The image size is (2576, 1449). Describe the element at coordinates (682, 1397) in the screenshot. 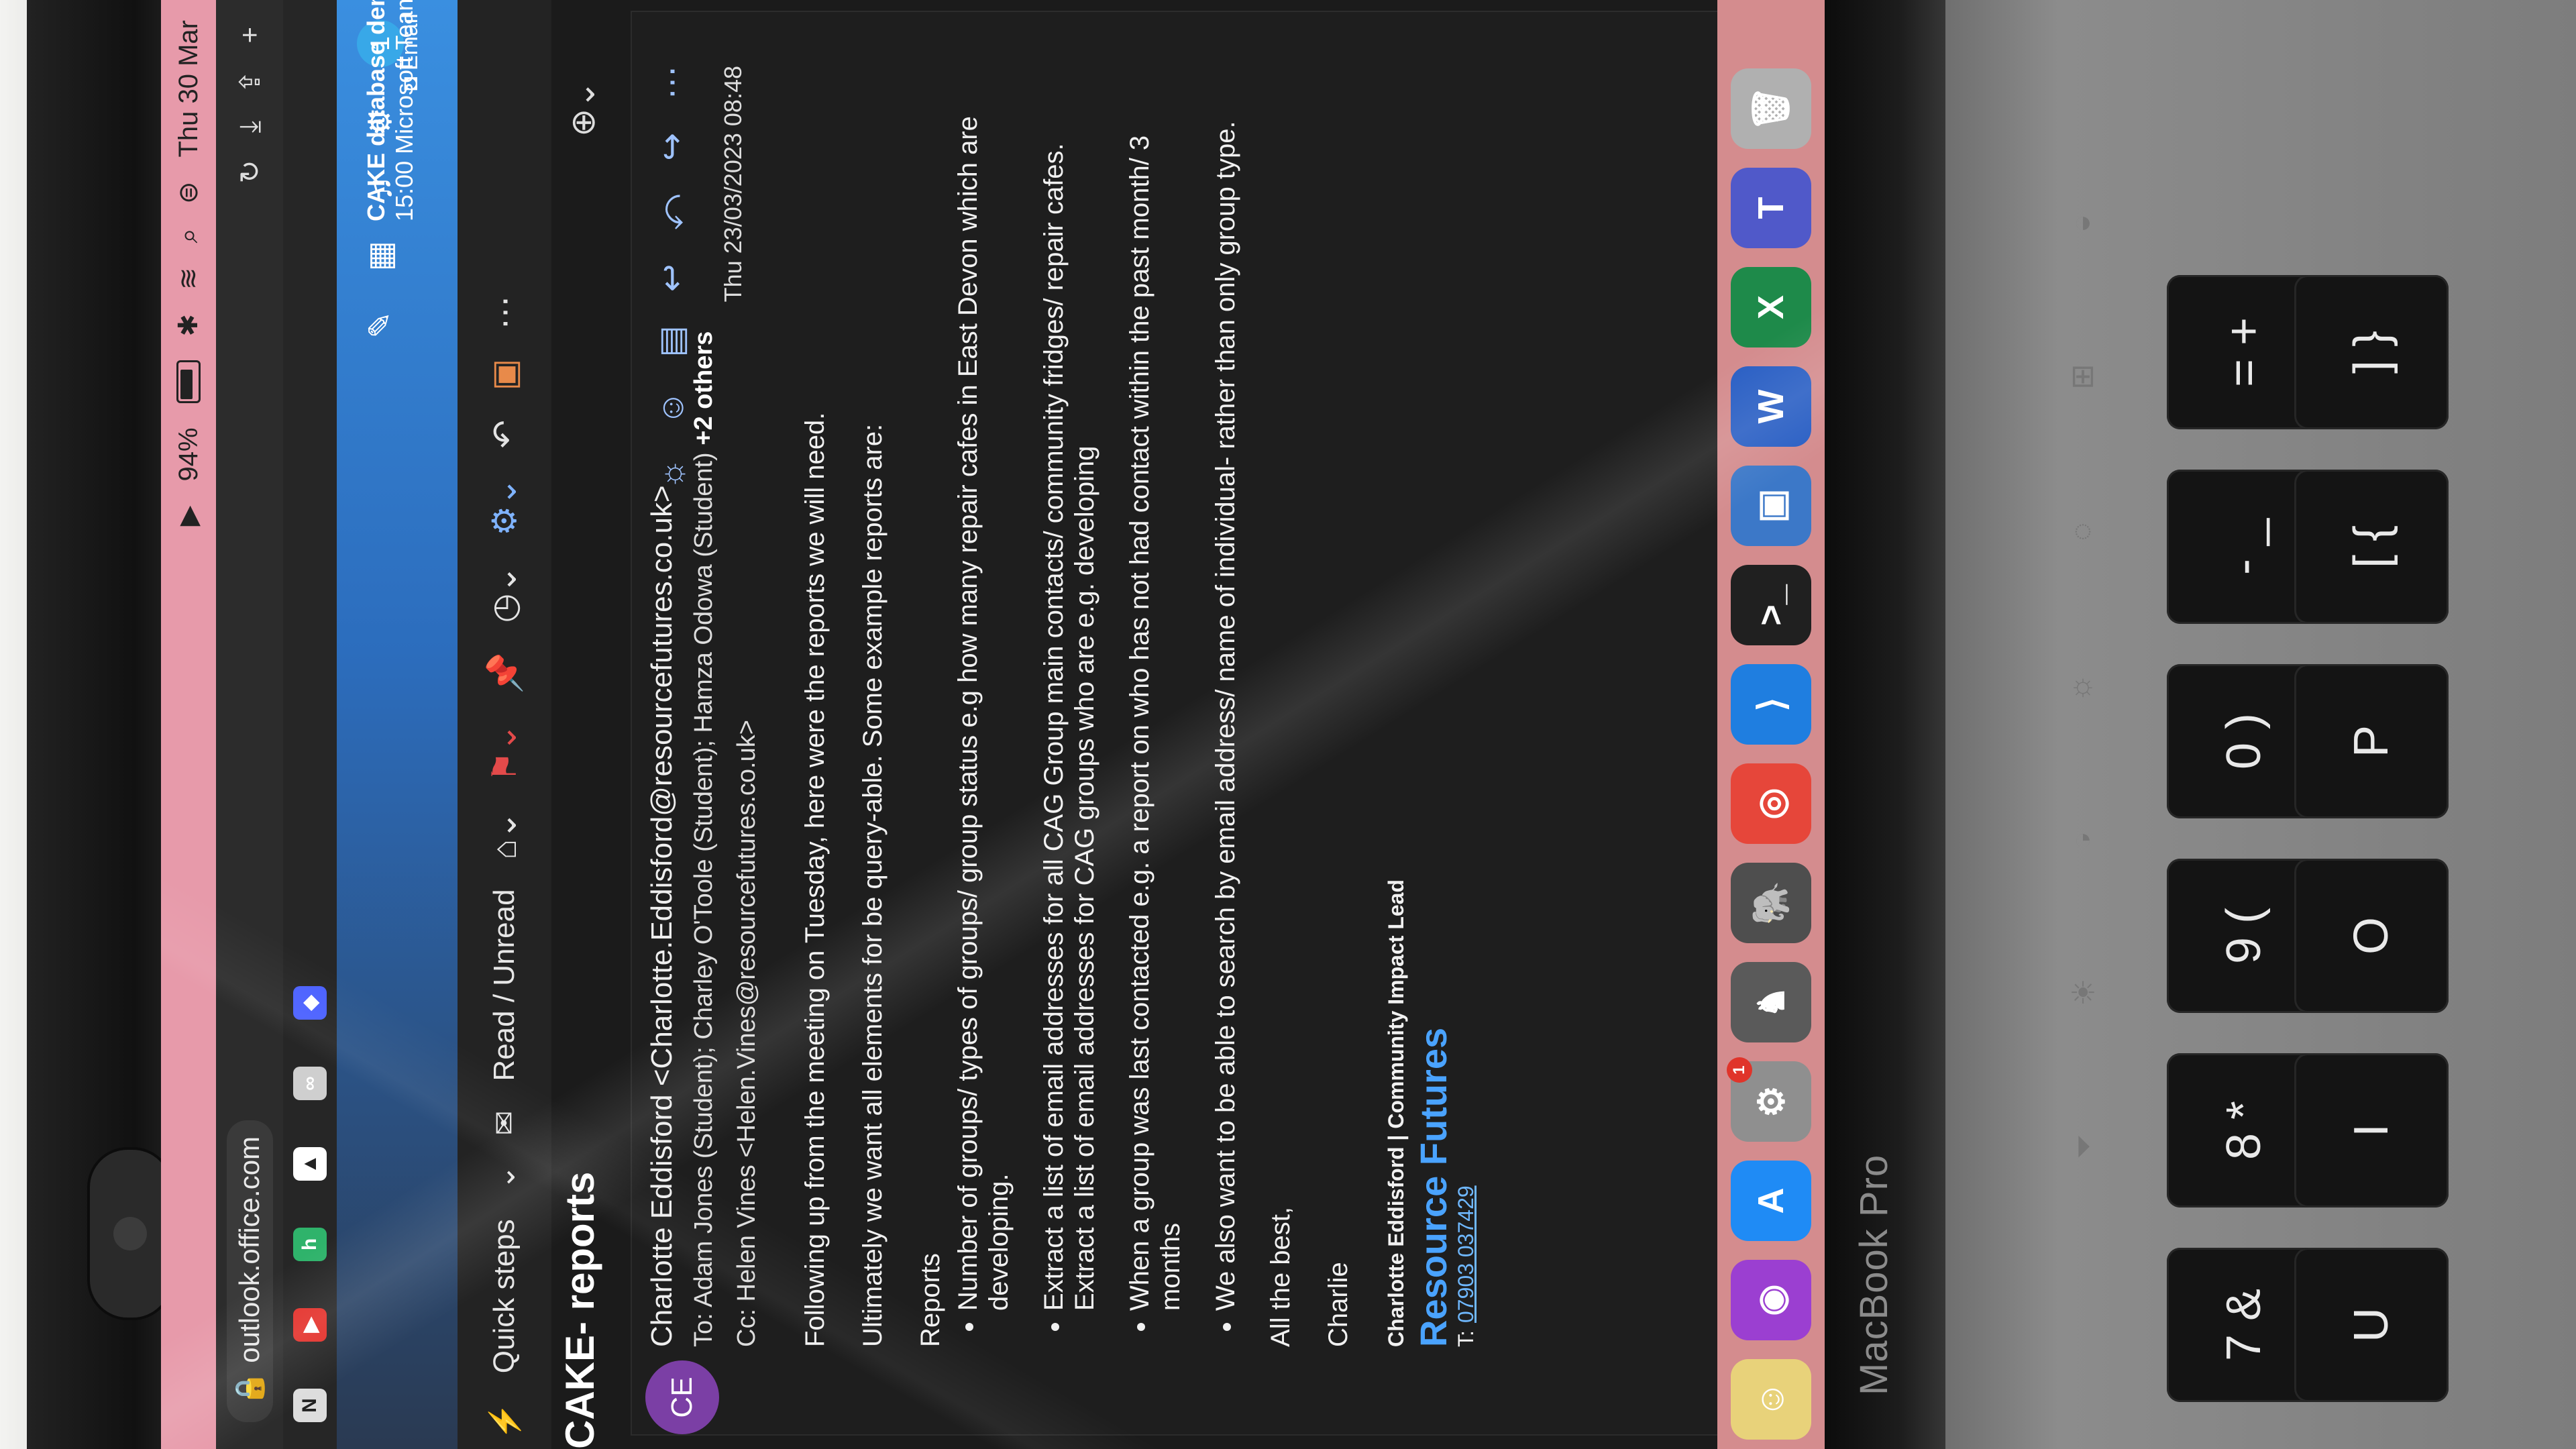

I see `sender-avatar: CE` at that location.